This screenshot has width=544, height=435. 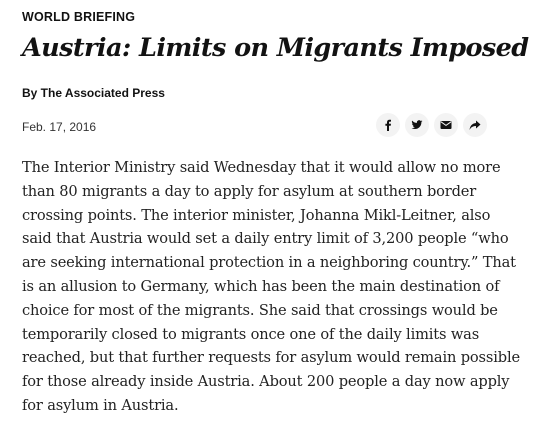 I want to click on facebook-share-button, so click(x=388, y=125).